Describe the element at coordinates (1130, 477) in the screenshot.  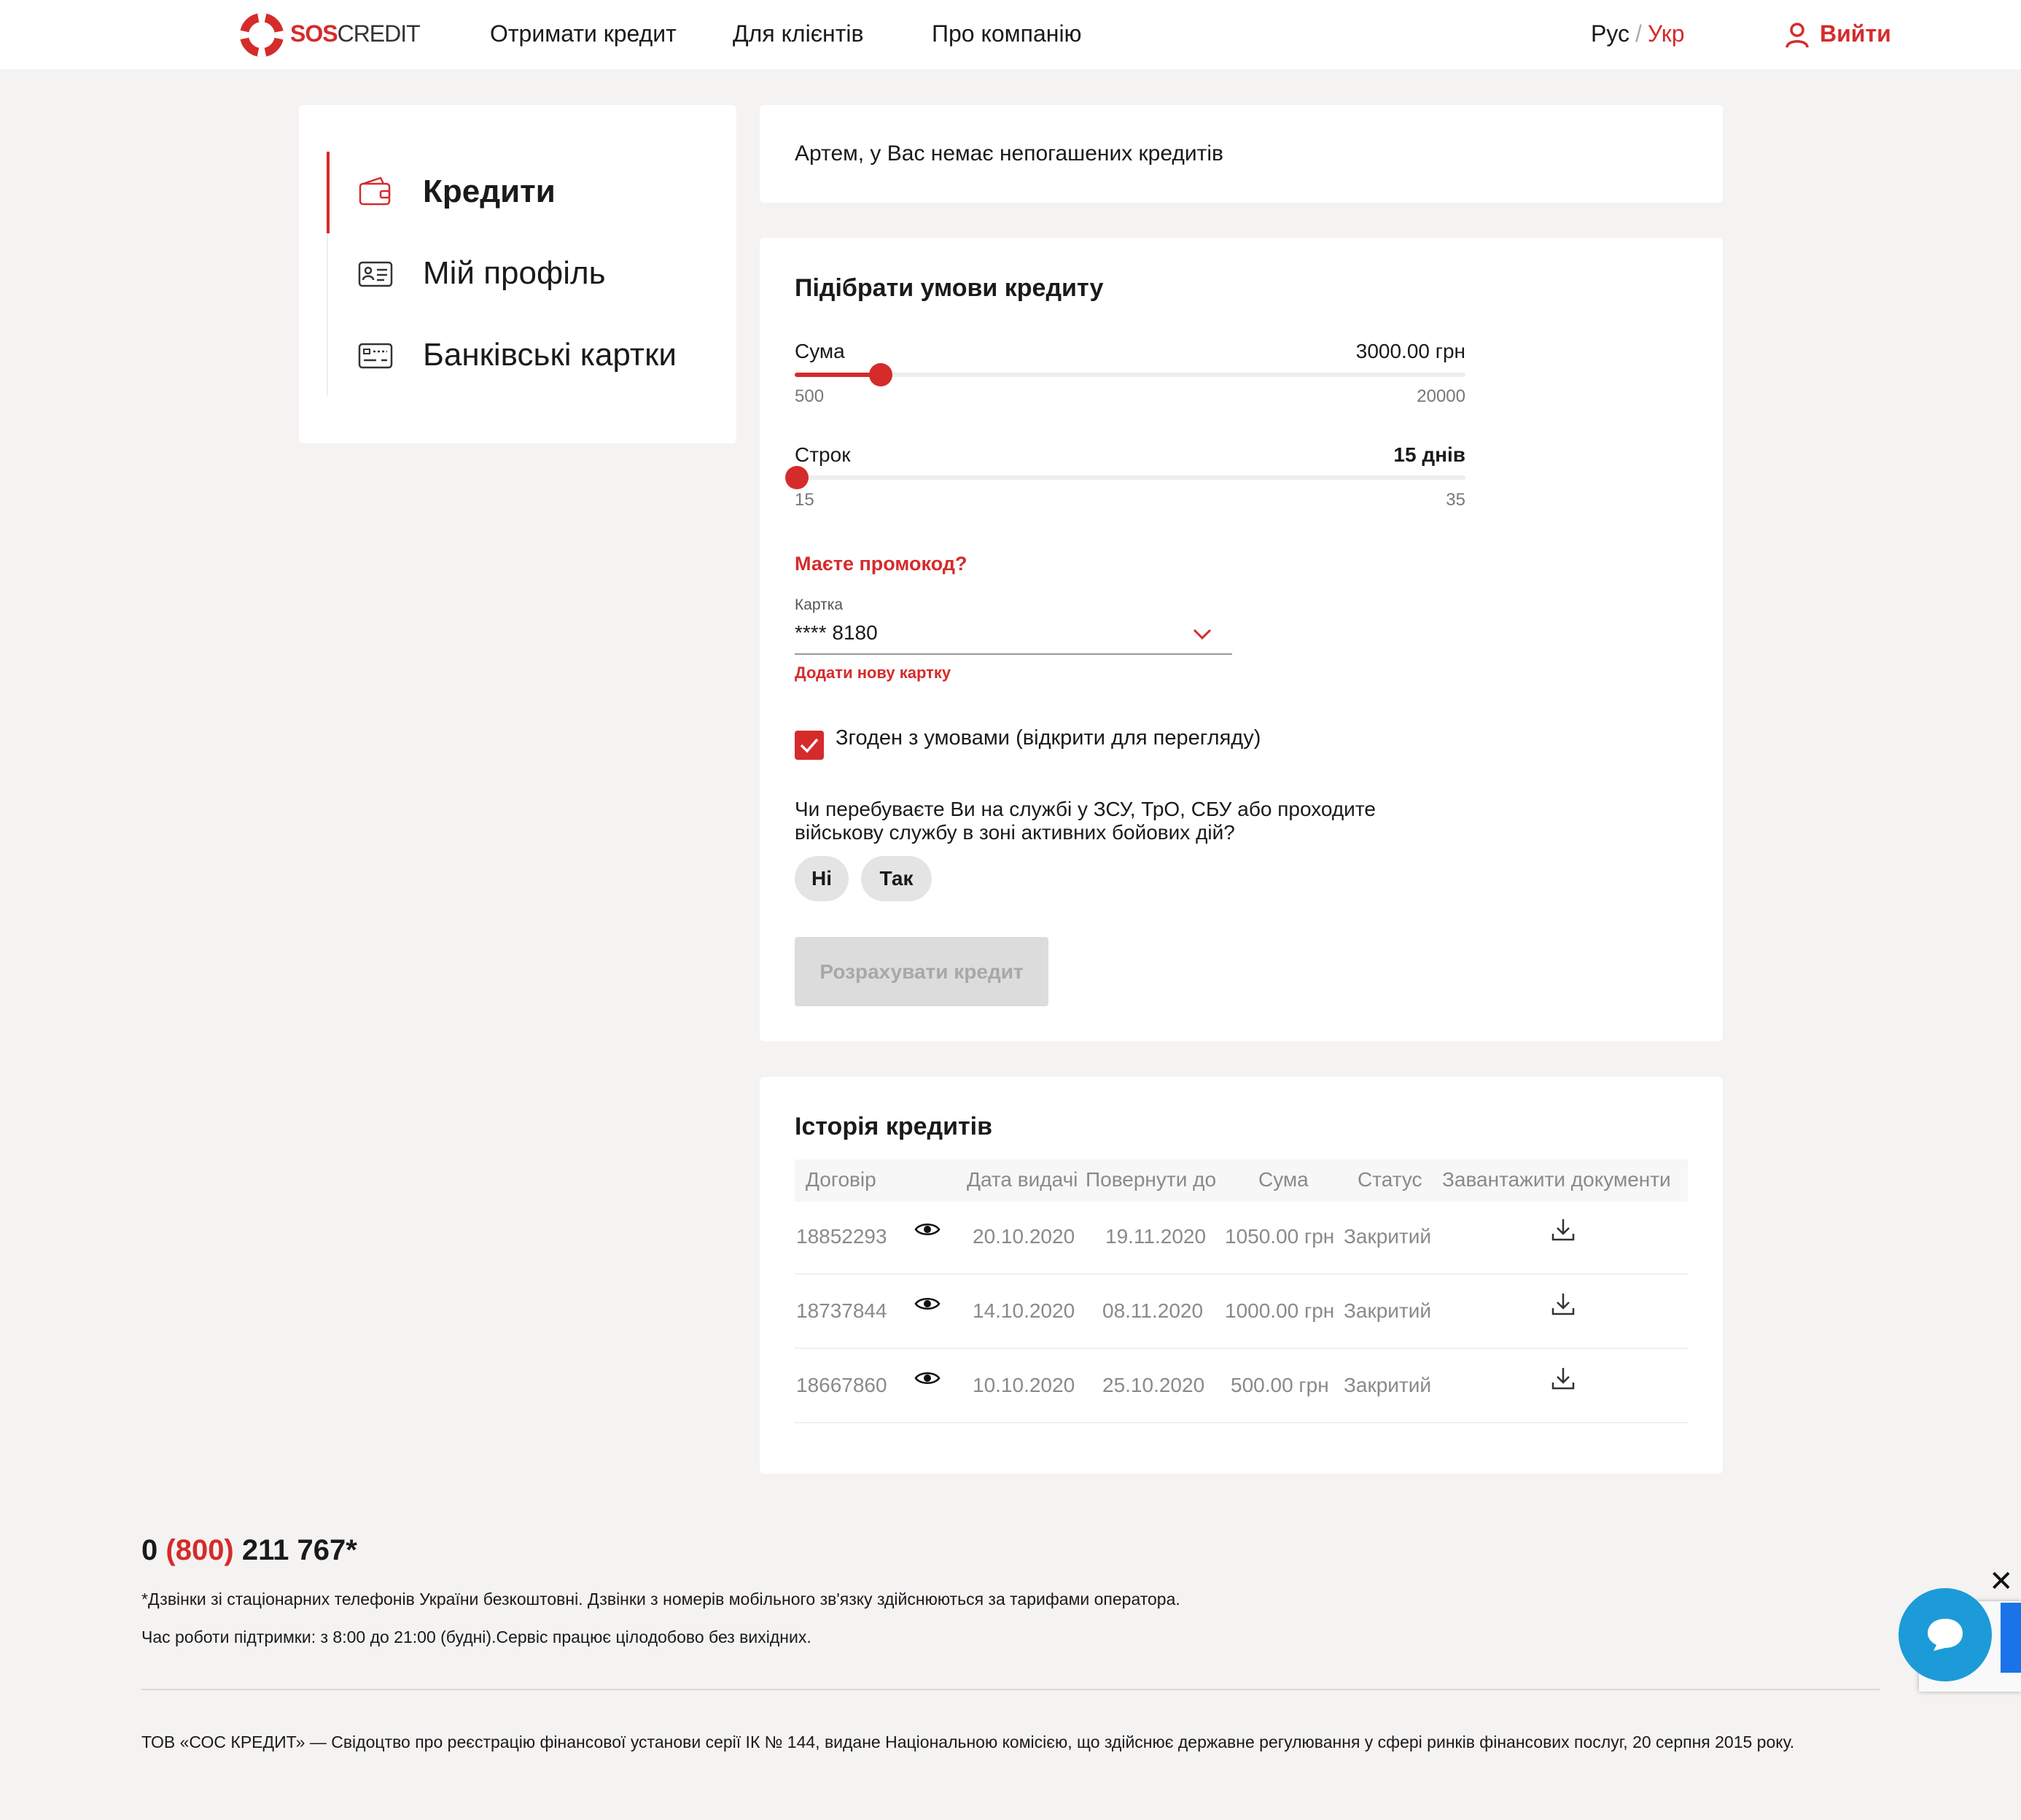
I see `term-slider-track` at that location.